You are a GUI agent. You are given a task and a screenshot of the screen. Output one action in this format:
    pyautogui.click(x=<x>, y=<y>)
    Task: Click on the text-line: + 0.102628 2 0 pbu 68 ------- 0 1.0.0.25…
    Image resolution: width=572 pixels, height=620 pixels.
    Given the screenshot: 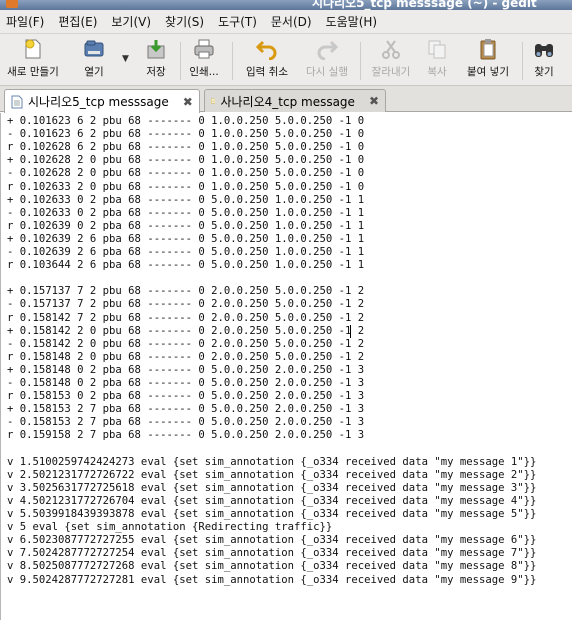 What is the action you would take?
    pyautogui.click(x=186, y=160)
    